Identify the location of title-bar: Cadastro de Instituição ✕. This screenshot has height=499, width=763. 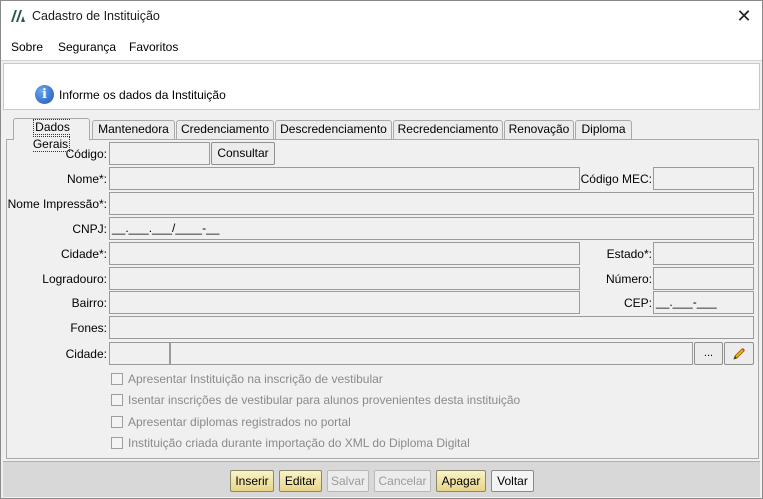
(381, 16).